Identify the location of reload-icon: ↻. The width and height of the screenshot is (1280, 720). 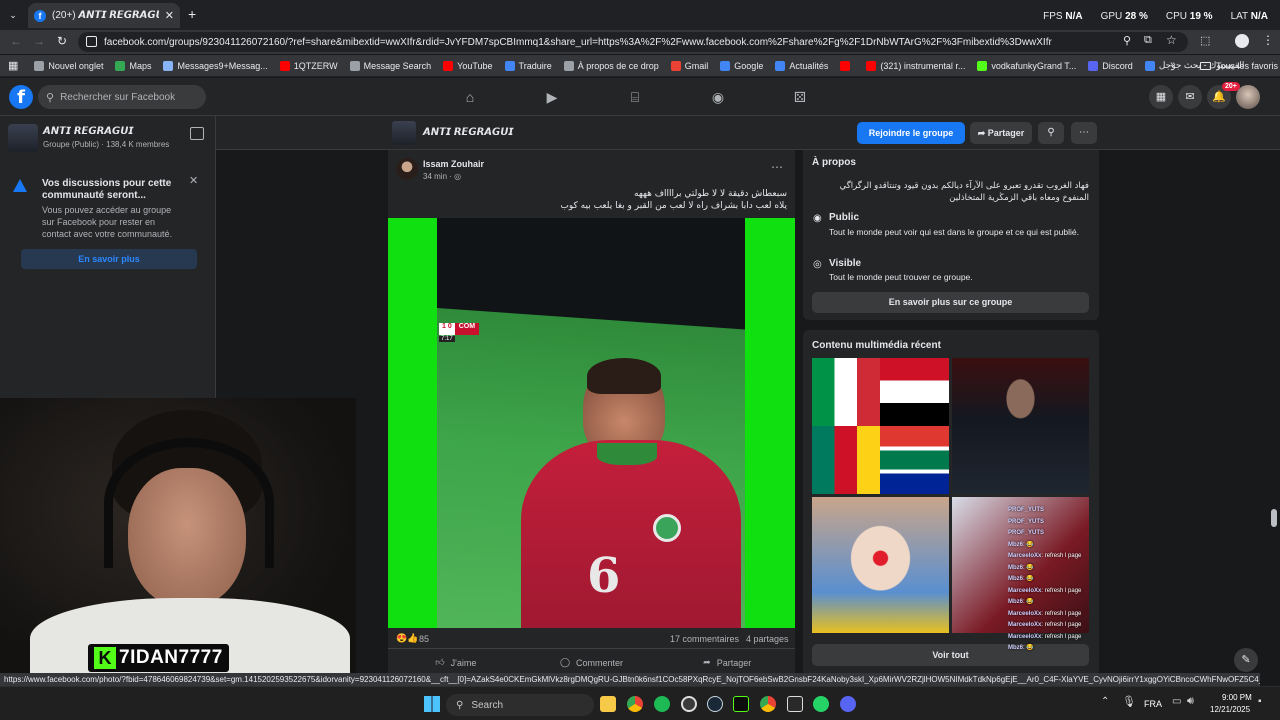
(62, 41).